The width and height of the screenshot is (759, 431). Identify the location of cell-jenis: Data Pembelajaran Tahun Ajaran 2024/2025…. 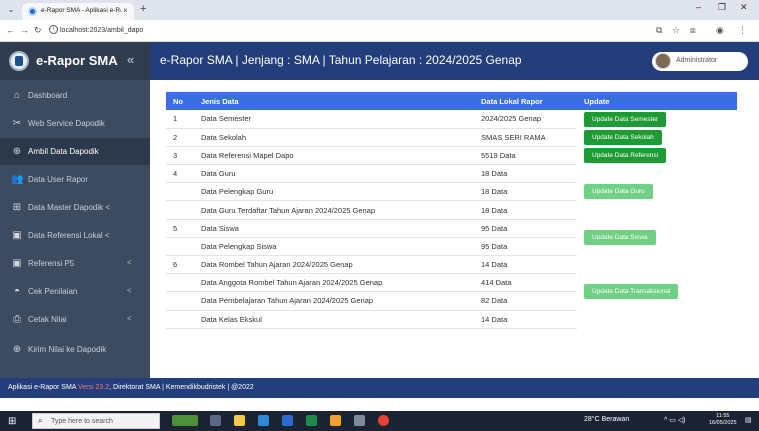
(334, 301).